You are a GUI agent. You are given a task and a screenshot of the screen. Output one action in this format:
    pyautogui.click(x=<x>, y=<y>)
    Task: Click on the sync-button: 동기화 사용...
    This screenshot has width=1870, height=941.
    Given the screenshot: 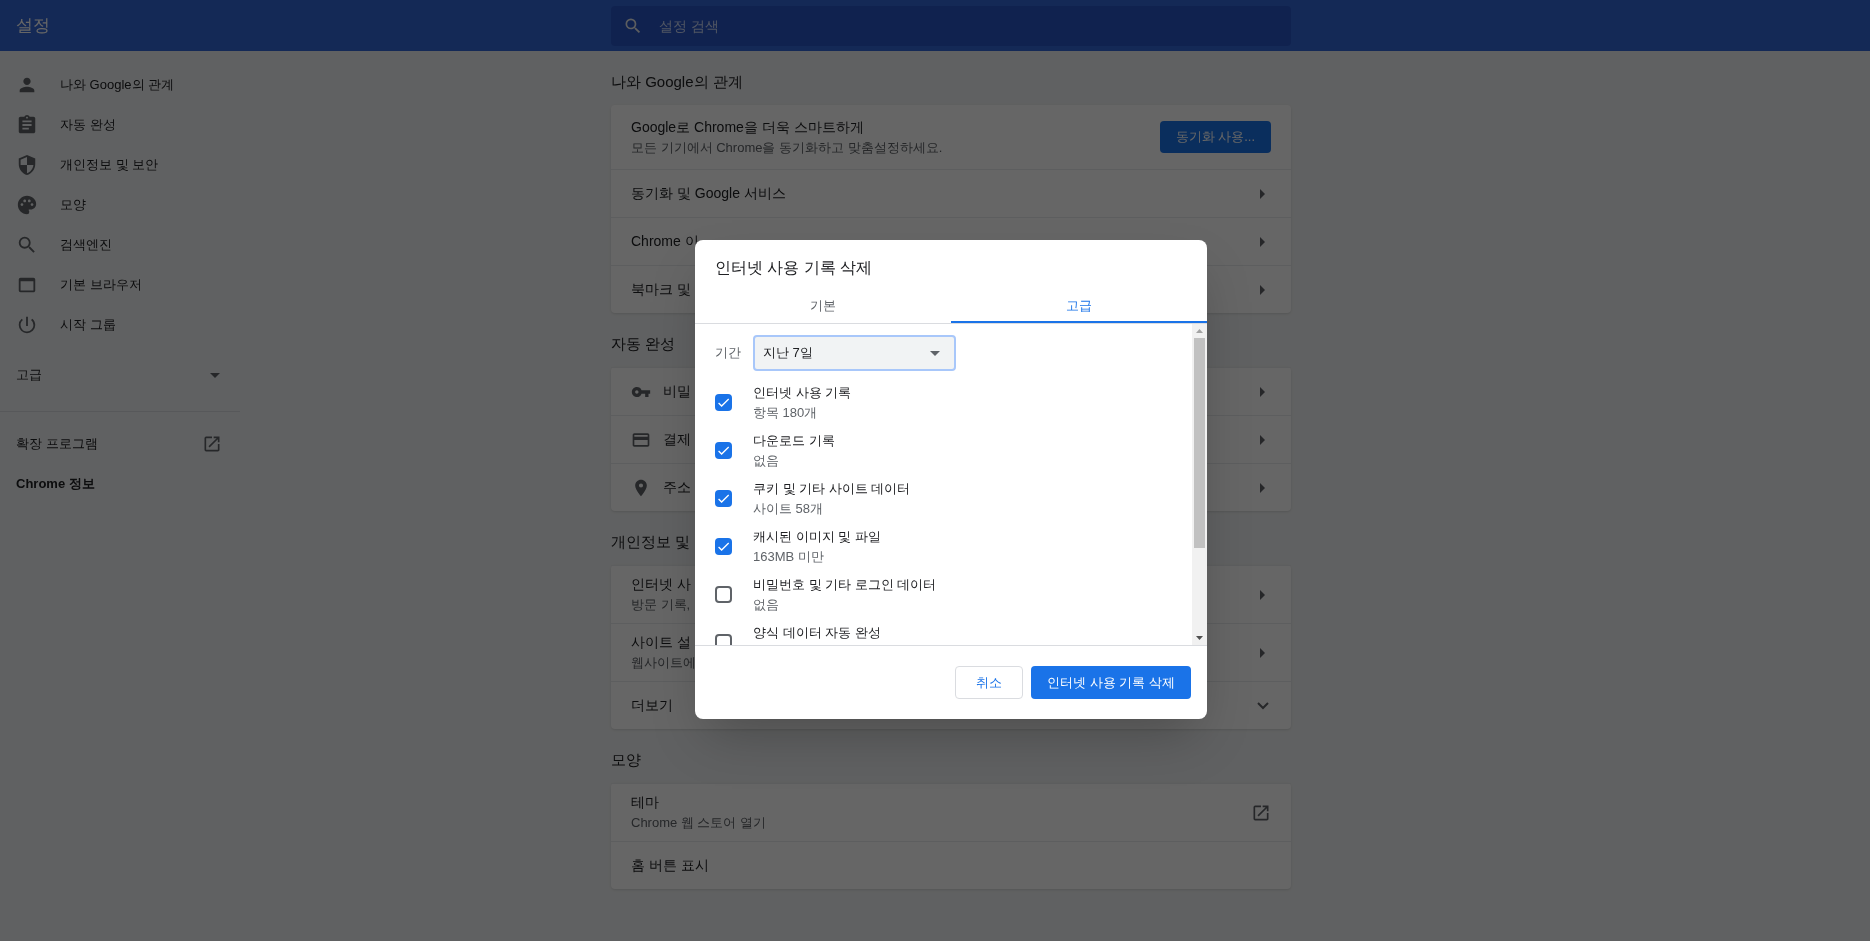 What is the action you would take?
    pyautogui.click(x=1215, y=137)
    